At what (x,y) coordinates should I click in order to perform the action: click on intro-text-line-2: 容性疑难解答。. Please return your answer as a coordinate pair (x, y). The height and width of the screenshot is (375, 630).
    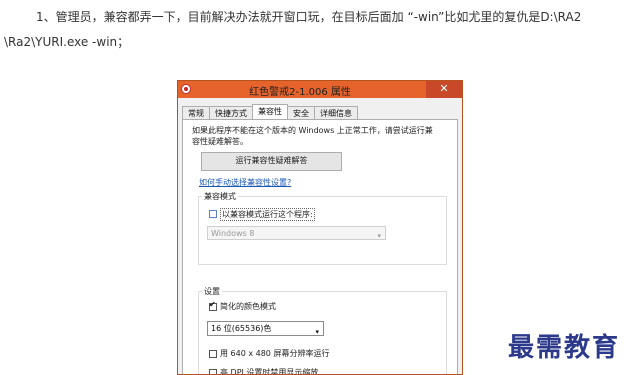
    Looking at the image, I should click on (220, 141).